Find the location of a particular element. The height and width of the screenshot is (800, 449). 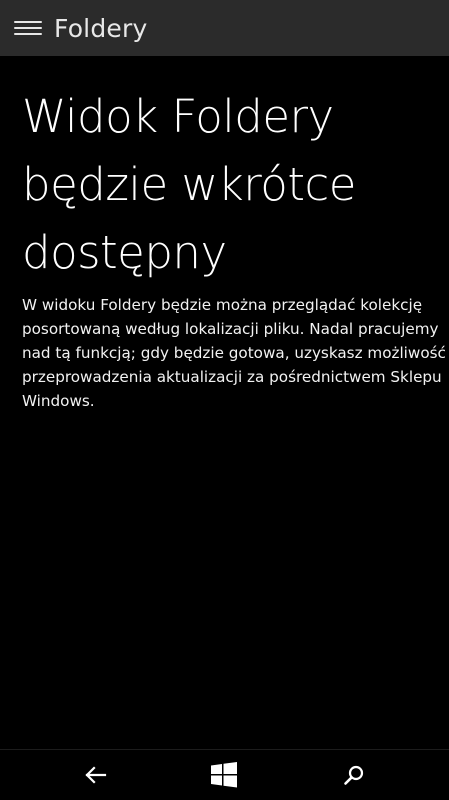

heading-line: Widok Foldery is located at coordinates (178, 116).